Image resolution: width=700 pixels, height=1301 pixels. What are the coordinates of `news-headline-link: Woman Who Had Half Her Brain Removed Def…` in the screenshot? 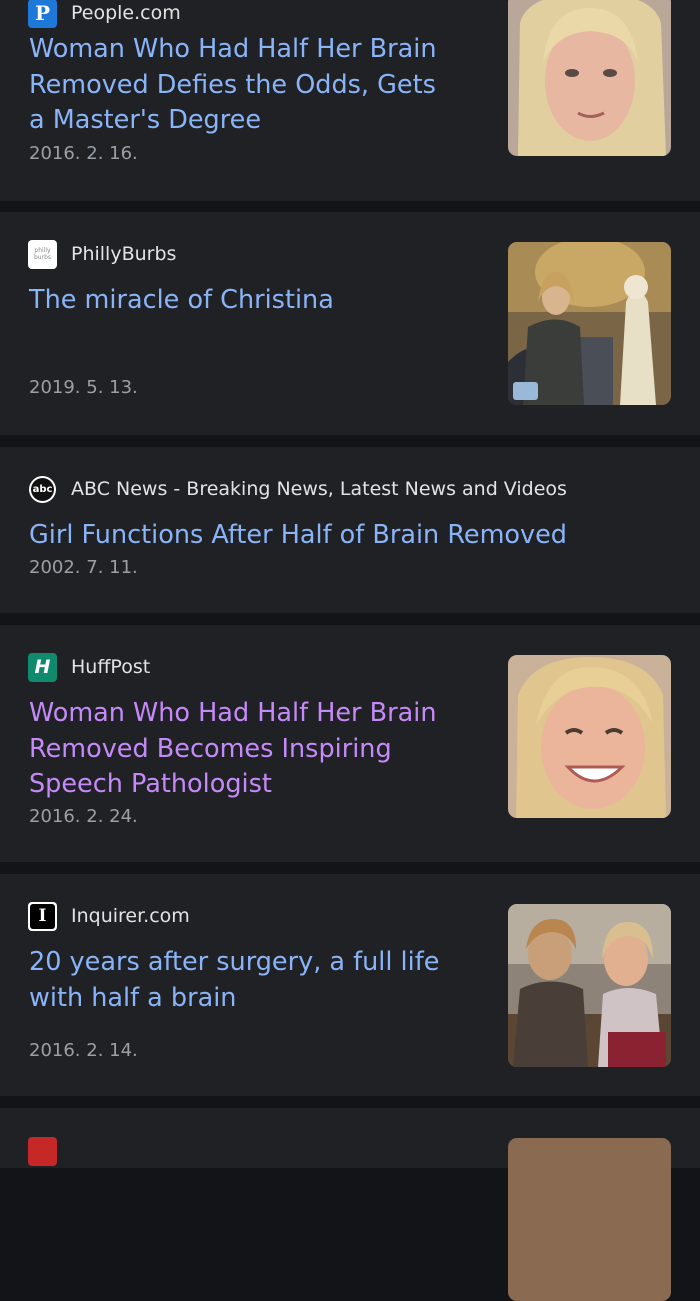 It's located at (244, 85).